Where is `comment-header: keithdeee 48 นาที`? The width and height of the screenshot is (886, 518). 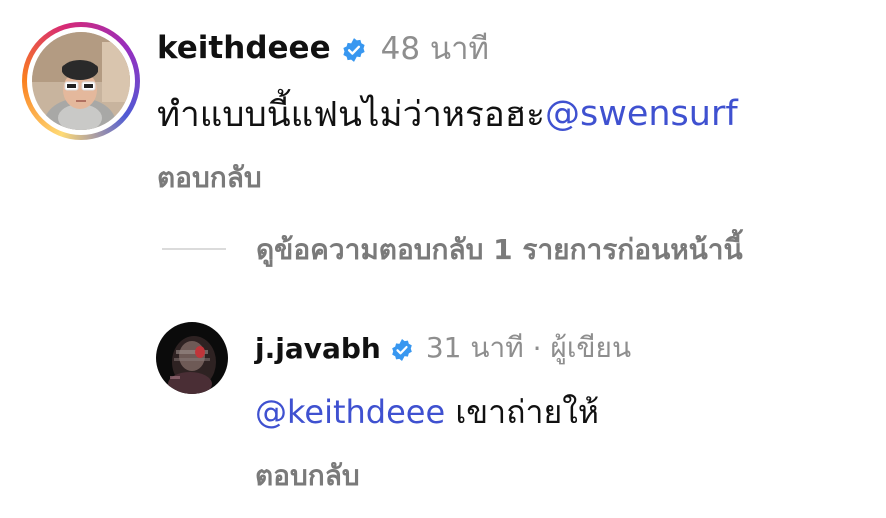 comment-header: keithdeee 48 นาที is located at coordinates (323, 48).